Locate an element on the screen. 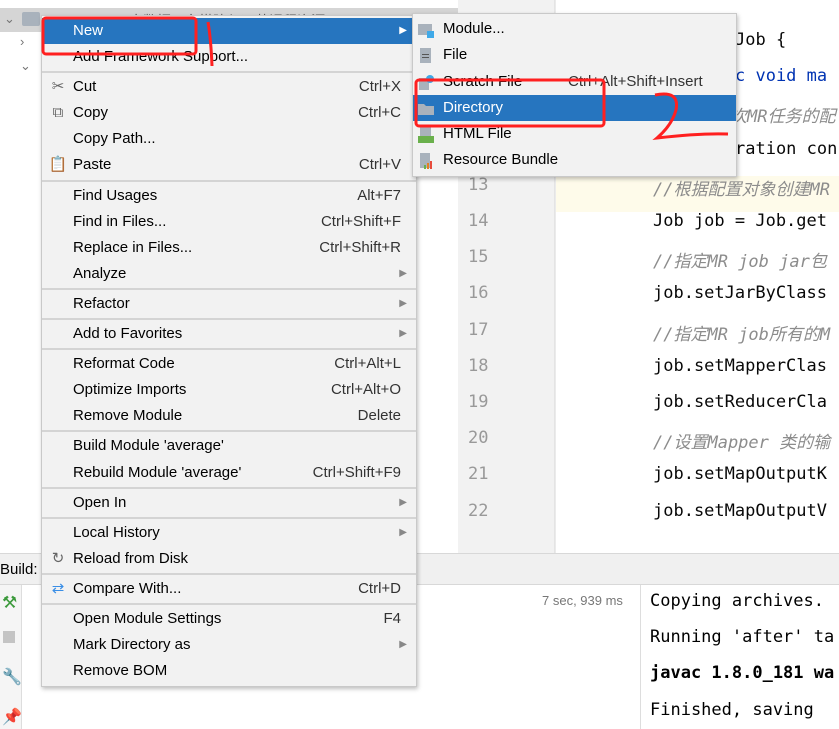  menu-item-find-usages: Find Usages Alt+F7 is located at coordinates (229, 196).